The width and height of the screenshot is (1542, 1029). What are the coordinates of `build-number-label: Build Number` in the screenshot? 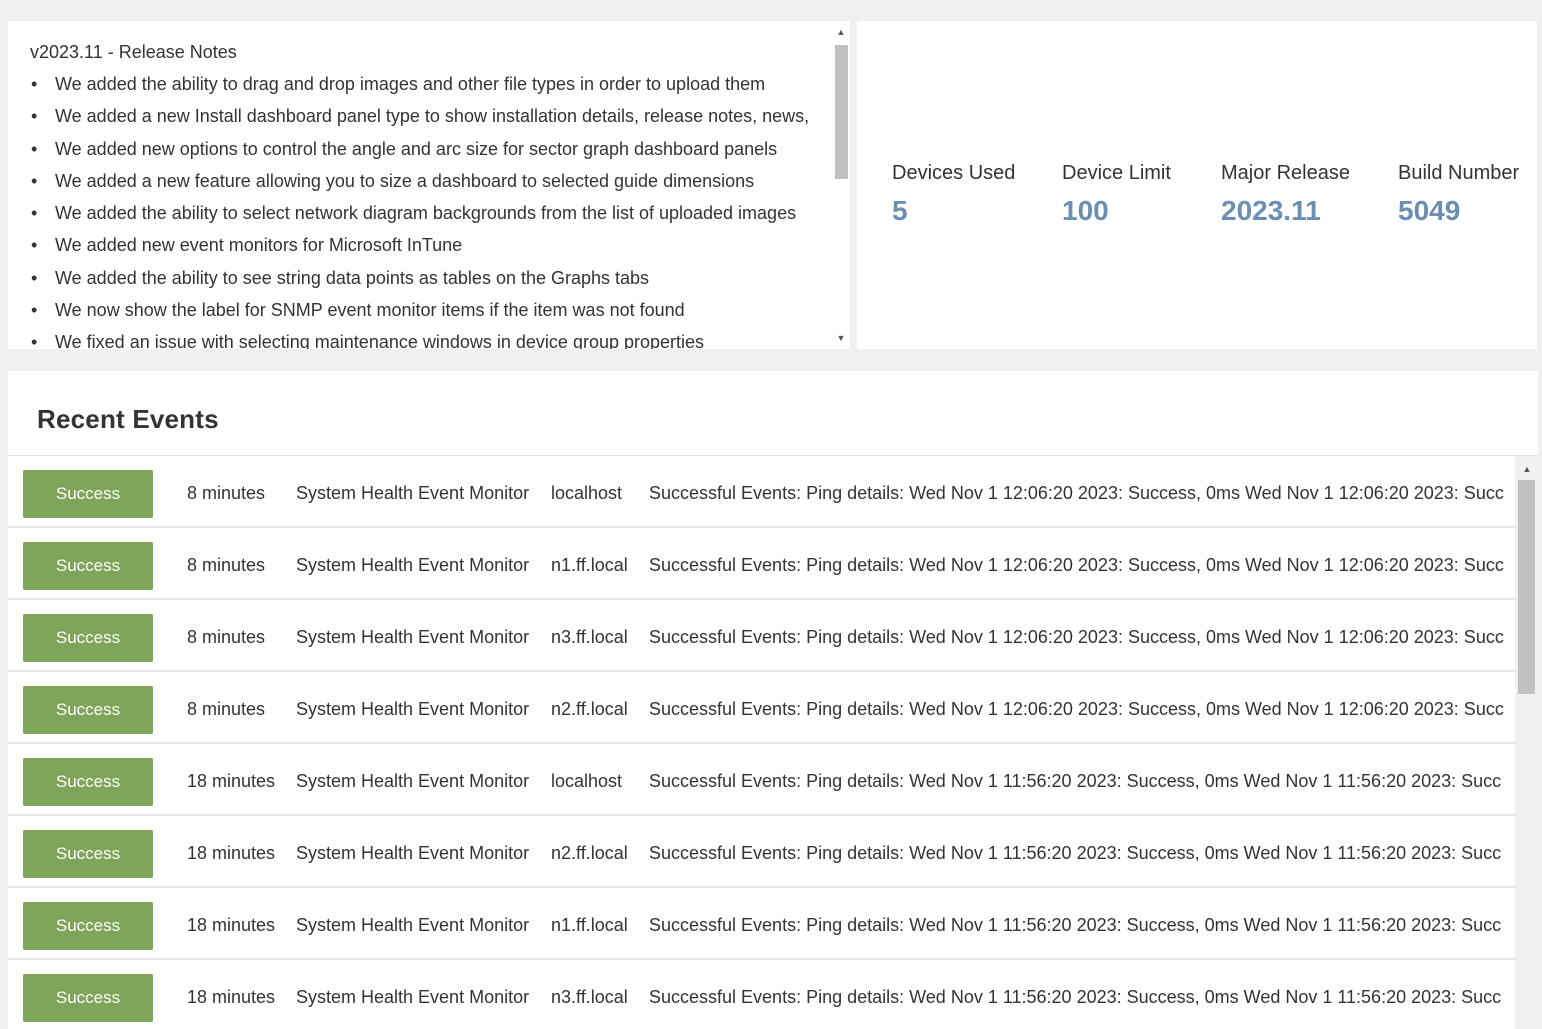 It's located at (1459, 173).